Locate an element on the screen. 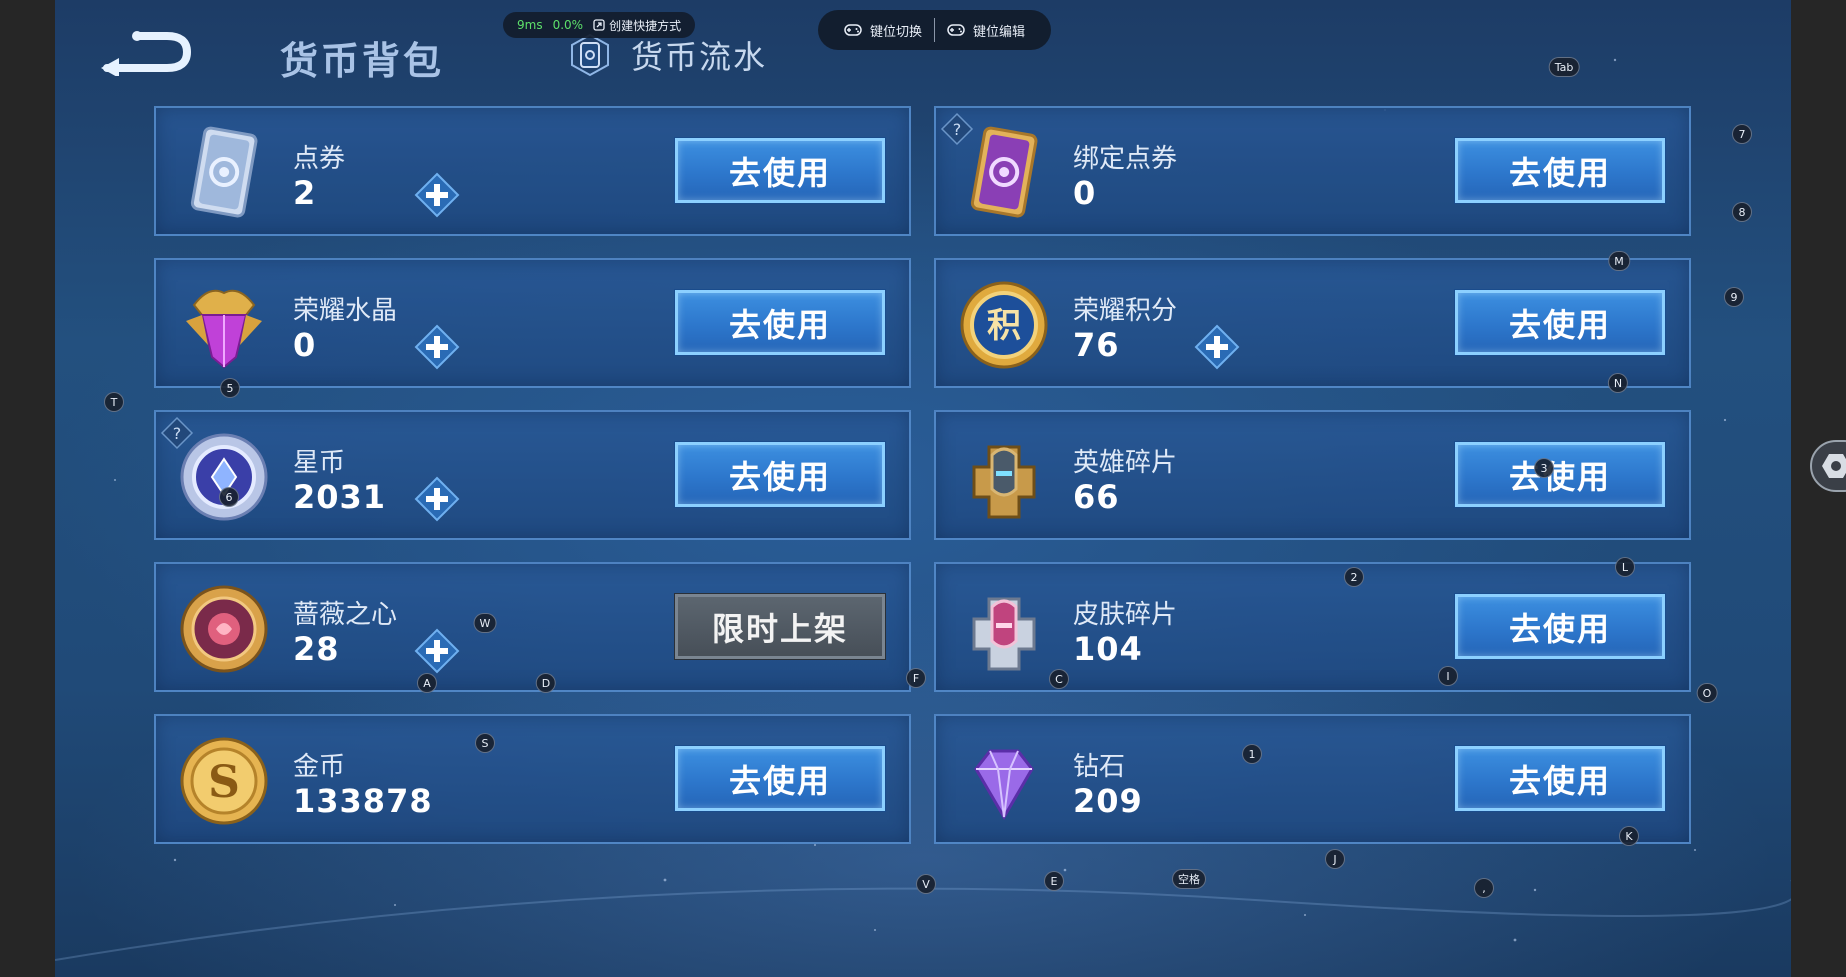 This screenshot has width=1846, height=977. keymap-marker: I is located at coordinates (1448, 676).